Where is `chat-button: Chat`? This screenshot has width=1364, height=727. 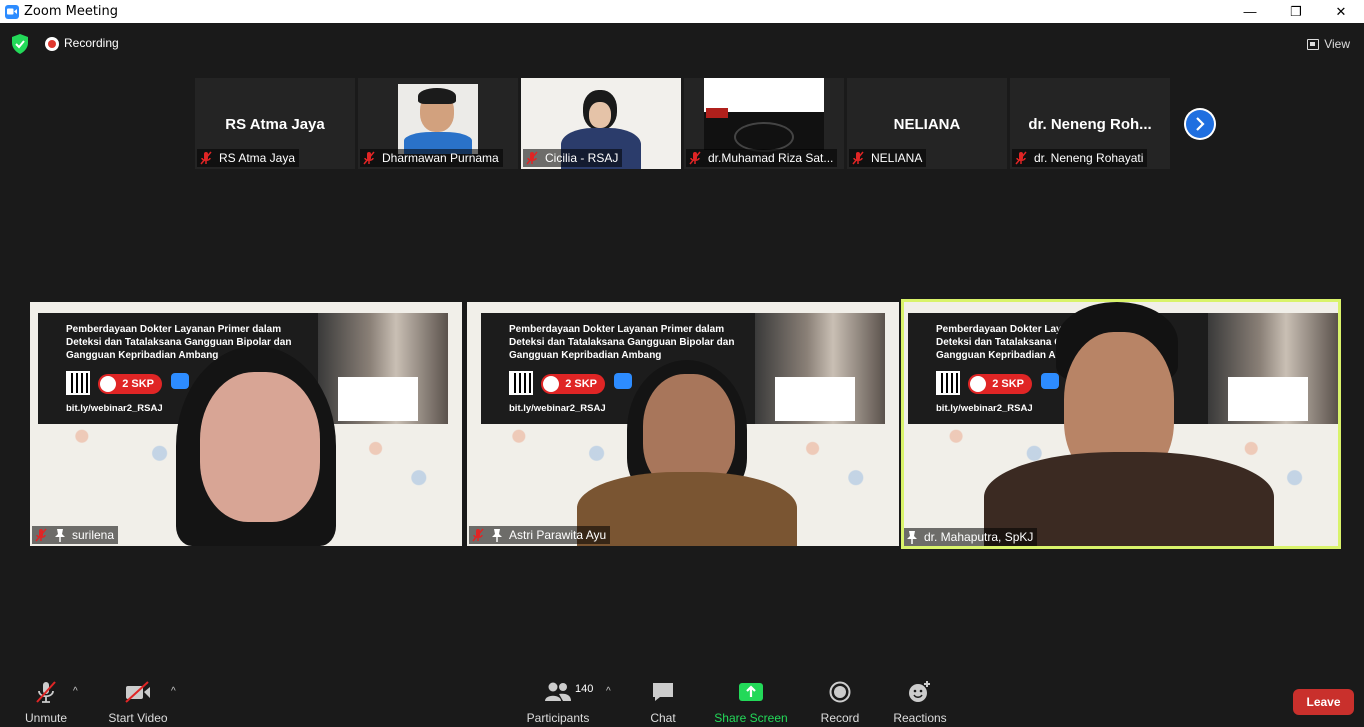 chat-button: Chat is located at coordinates (663, 702).